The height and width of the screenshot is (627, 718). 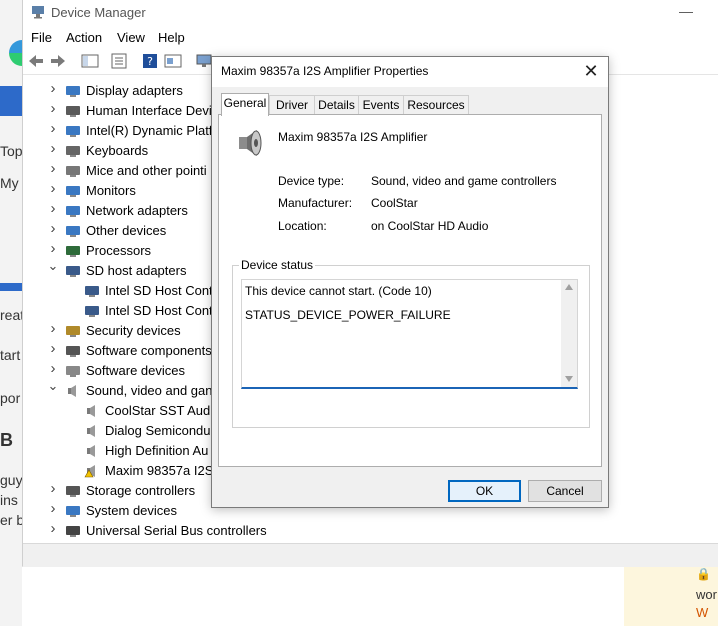 I want to click on status-scrollbar, so click(x=569, y=333).